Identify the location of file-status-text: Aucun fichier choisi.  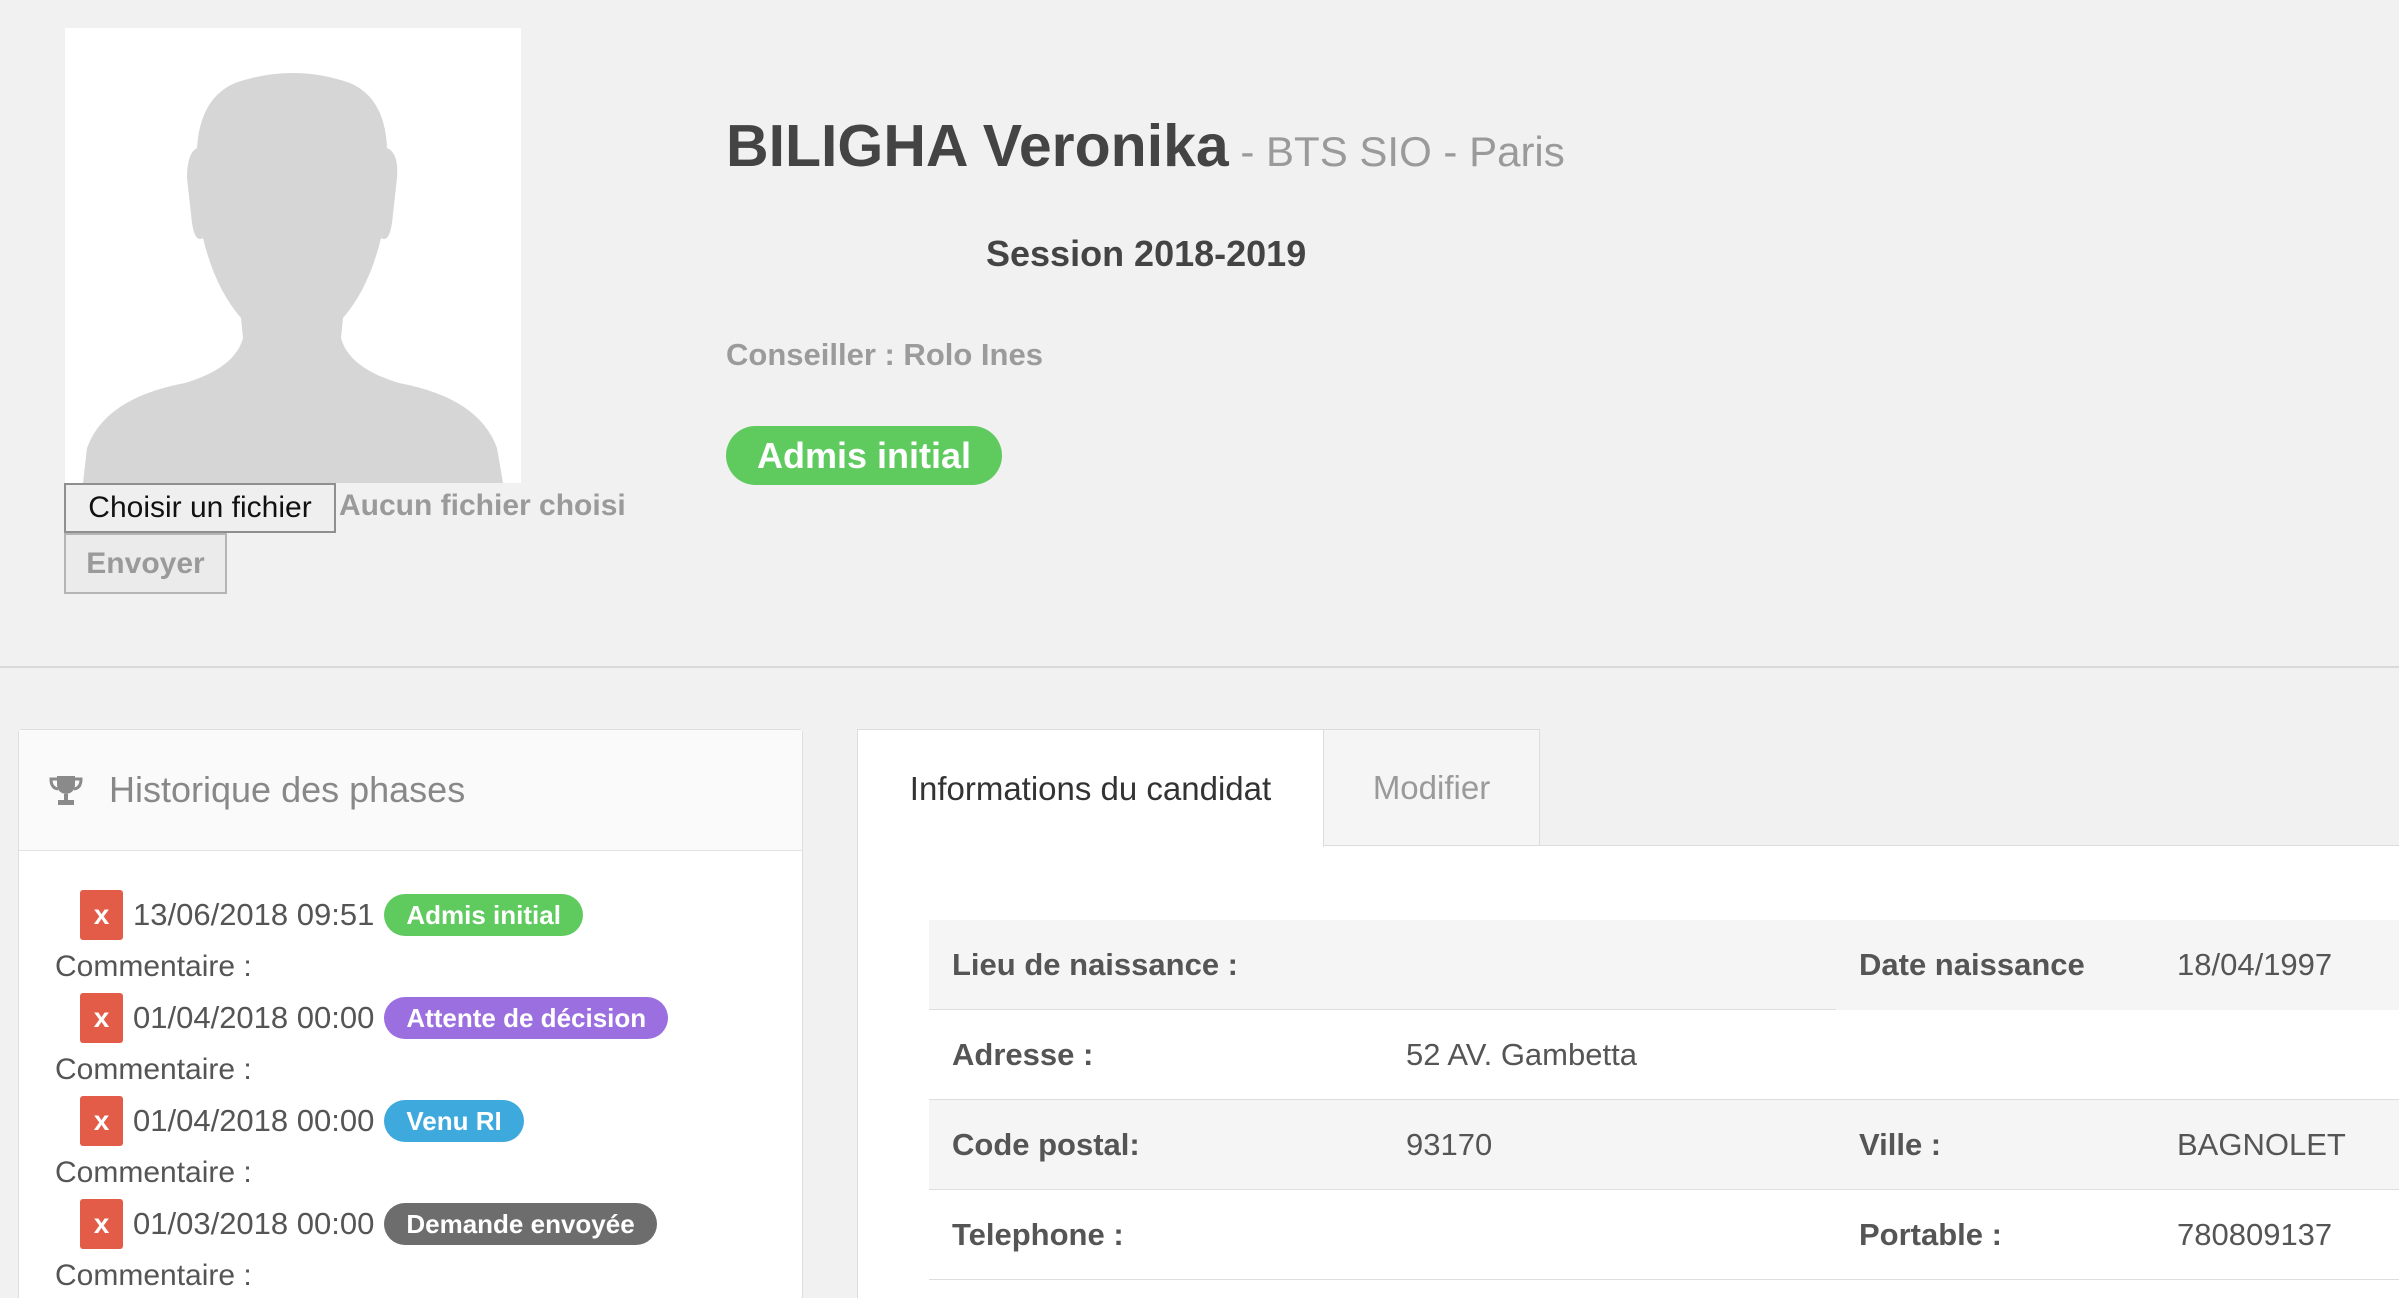
(482, 505).